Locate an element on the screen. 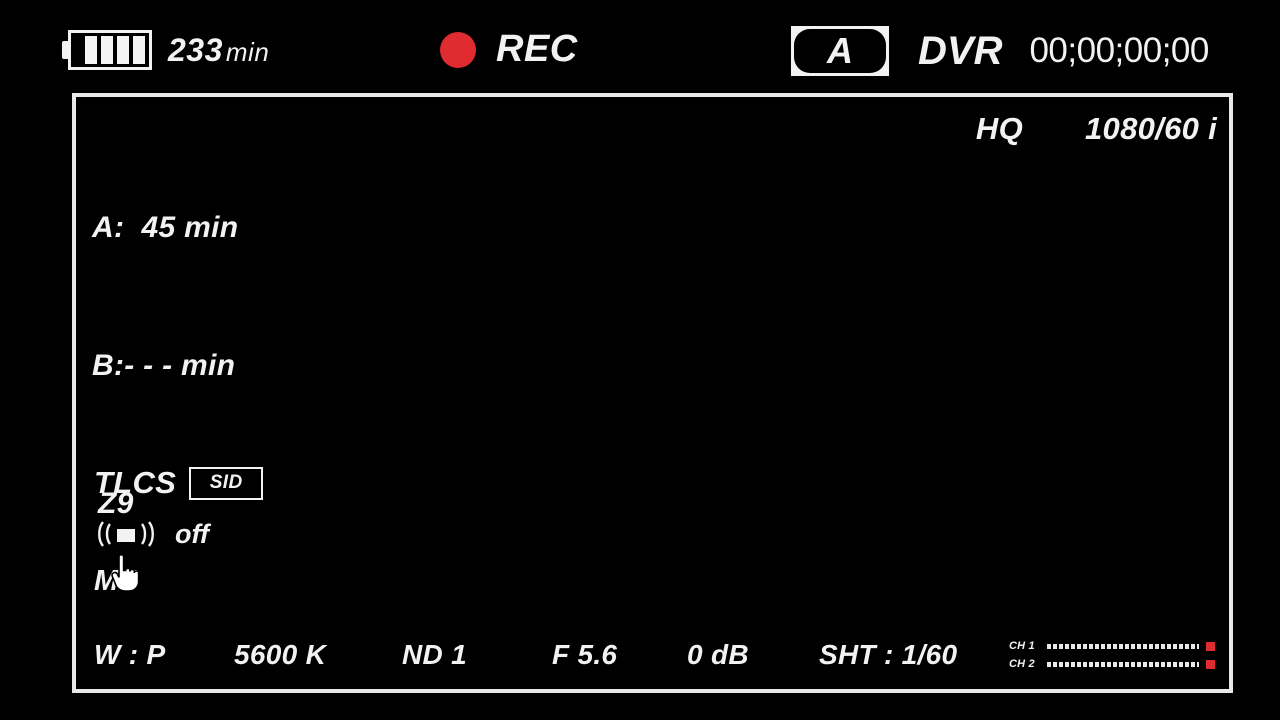 The image size is (1280, 720). battery-remaining-time: 233 min is located at coordinates (218, 50).